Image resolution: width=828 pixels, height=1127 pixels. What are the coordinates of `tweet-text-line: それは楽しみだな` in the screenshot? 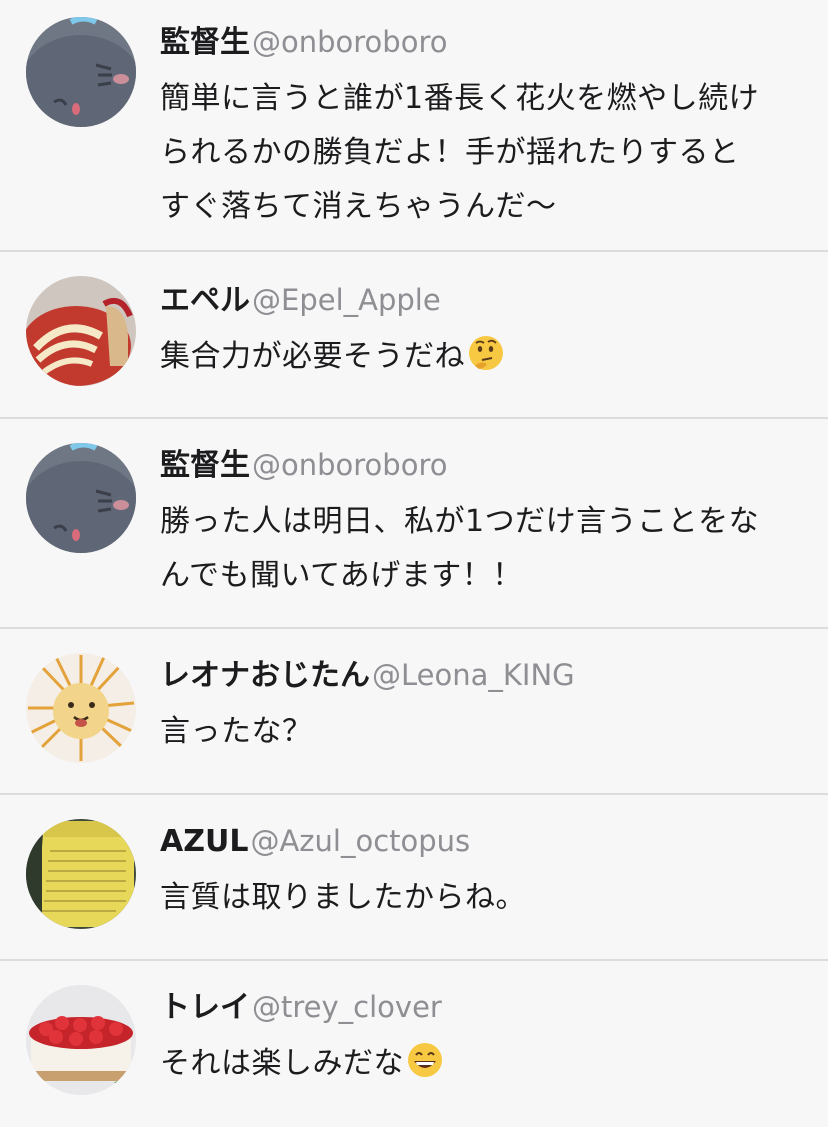 It's located at (282, 1063).